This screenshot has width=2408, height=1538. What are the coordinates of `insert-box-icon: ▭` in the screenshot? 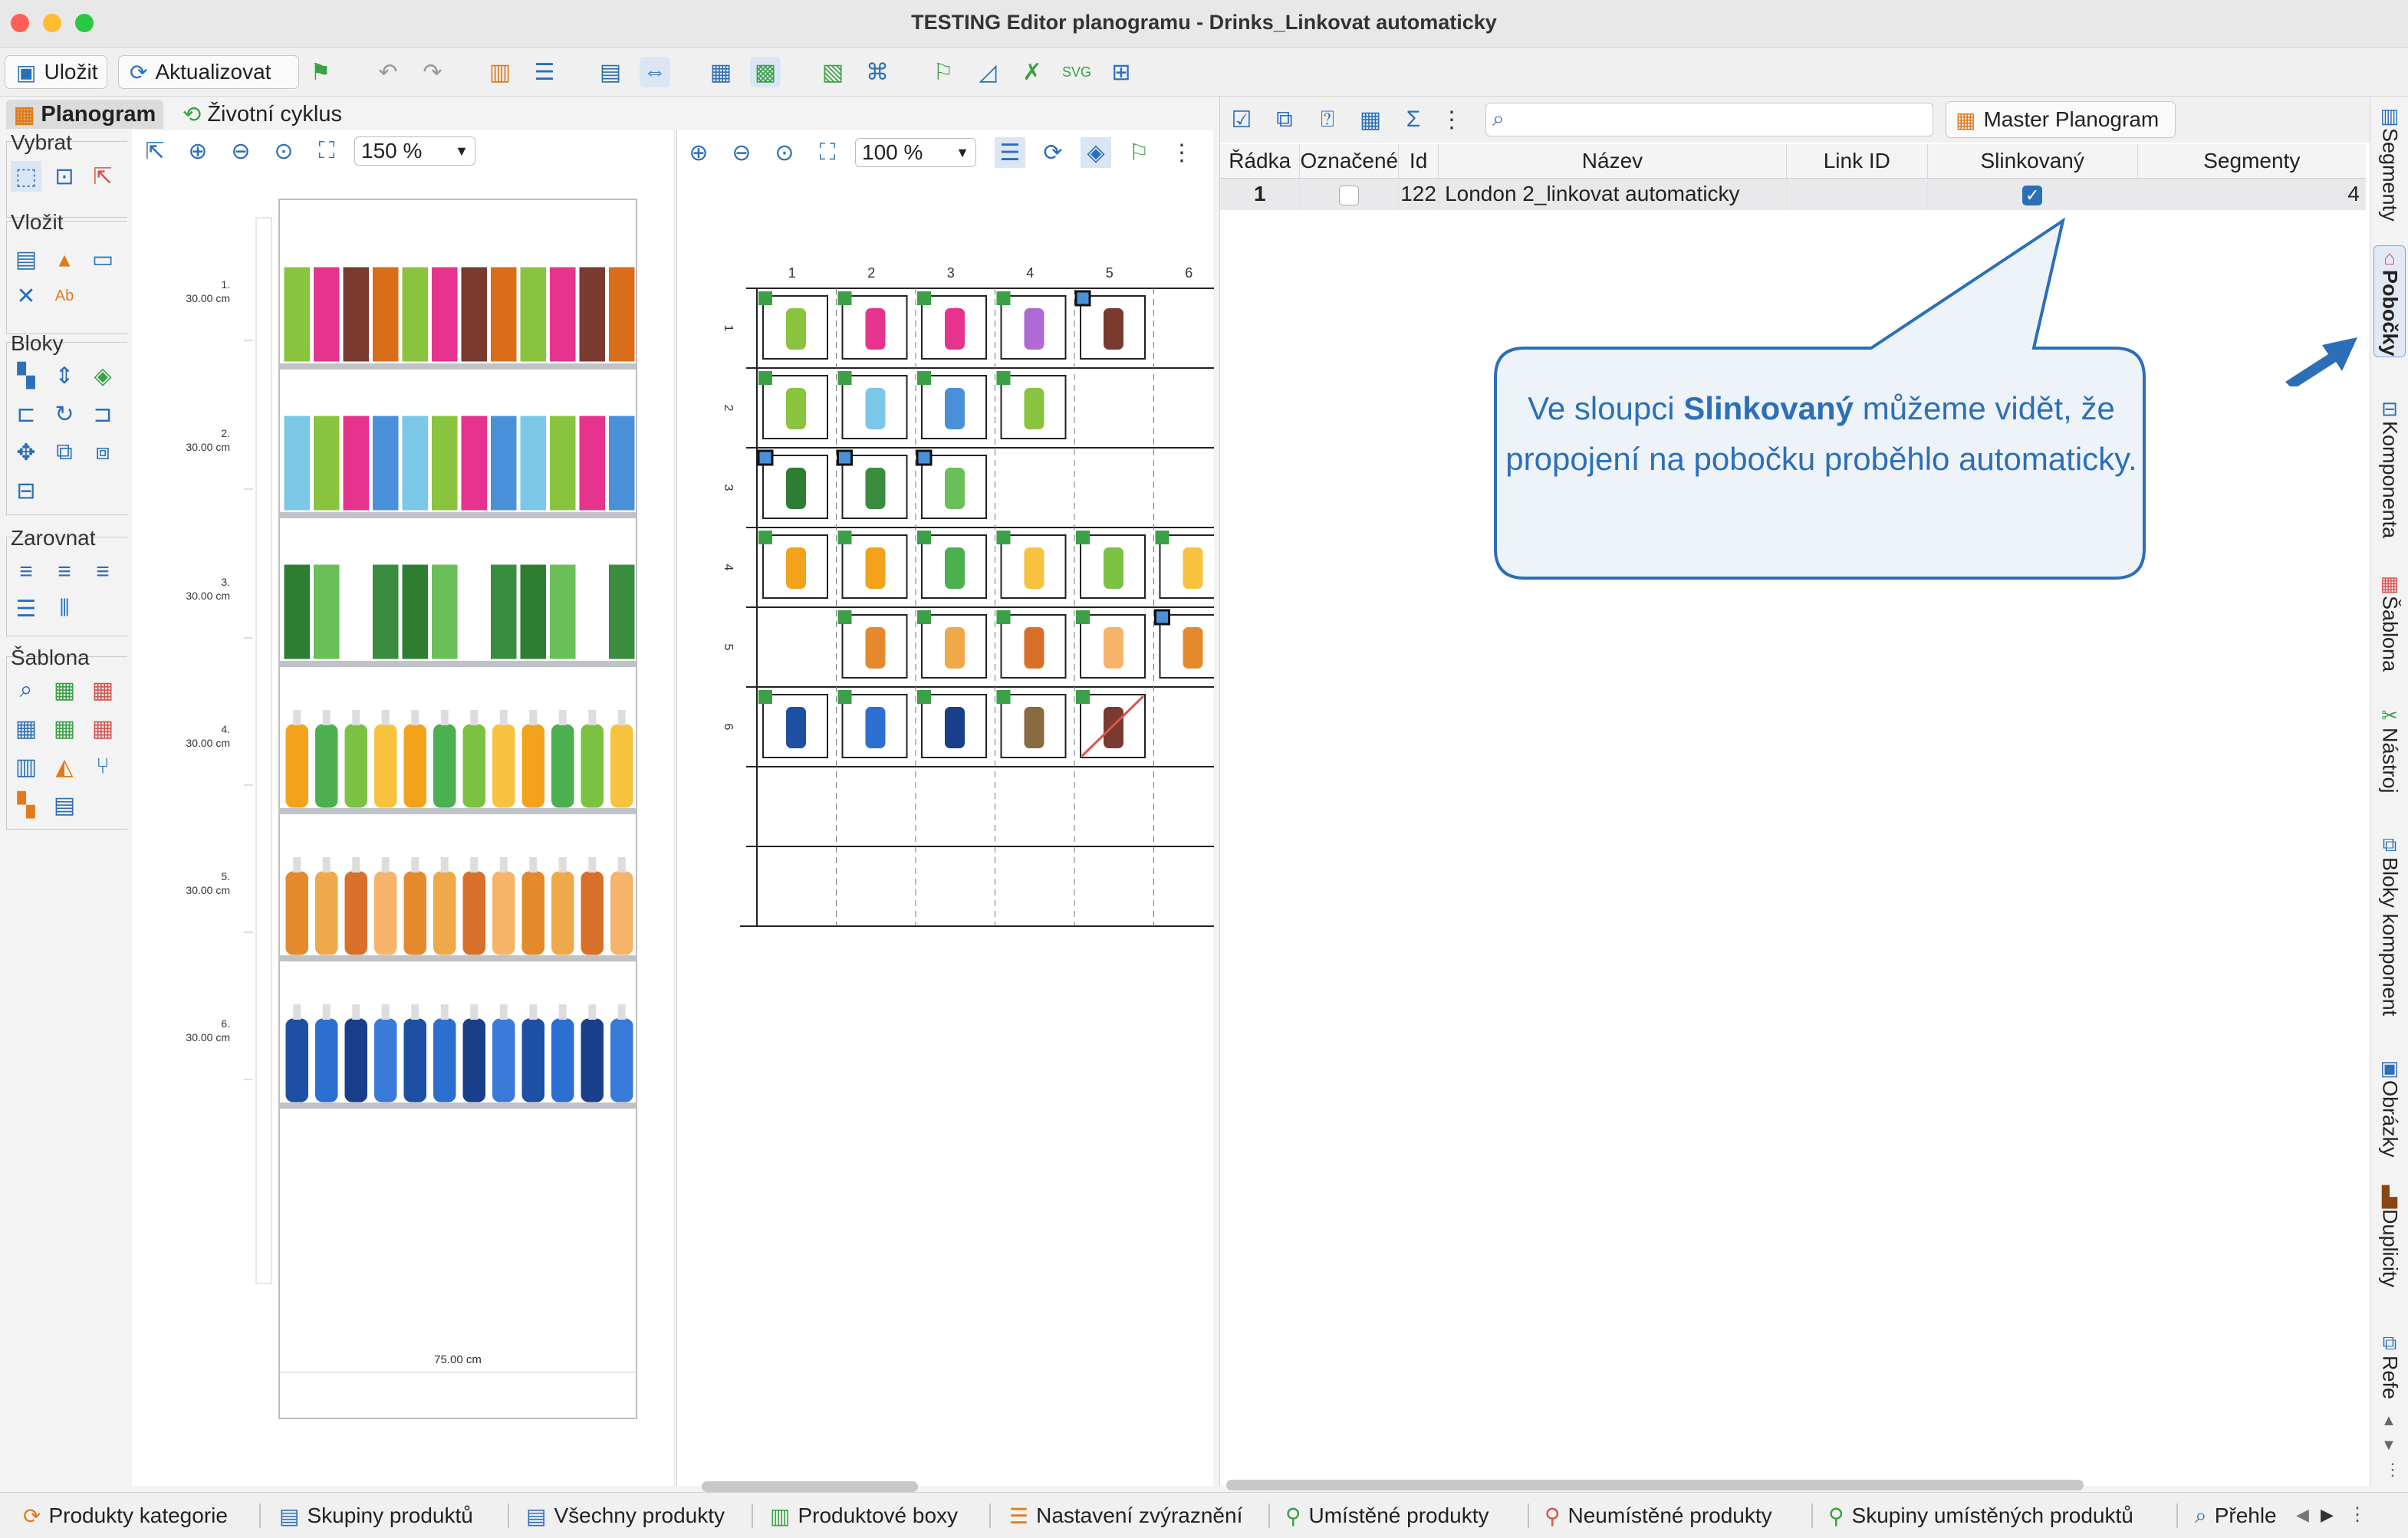 It's located at (102, 259).